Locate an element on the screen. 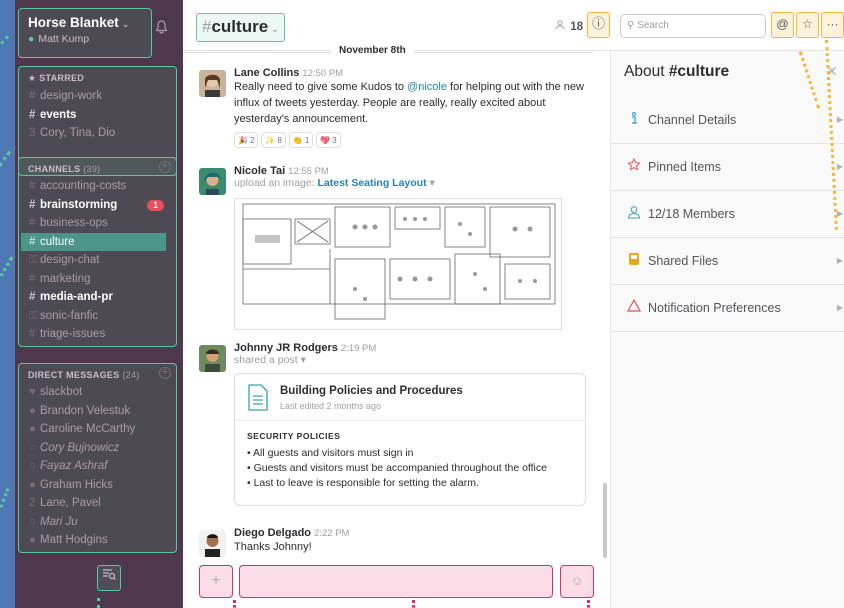 The width and height of the screenshot is (844, 608). channel-info-button: ⓘ is located at coordinates (598, 25).